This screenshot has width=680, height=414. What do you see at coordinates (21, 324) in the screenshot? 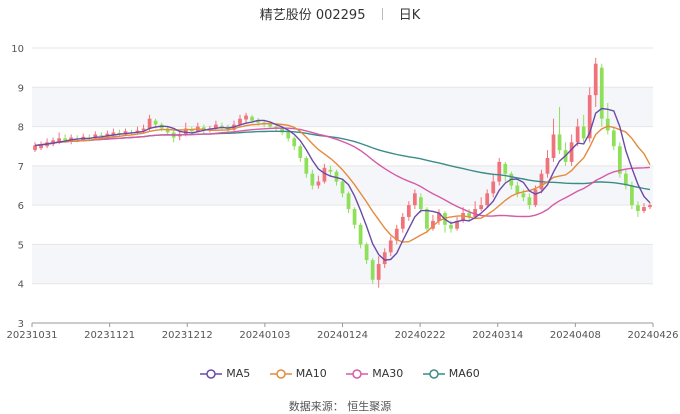
I see `y-tick-label: 3` at bounding box center [21, 324].